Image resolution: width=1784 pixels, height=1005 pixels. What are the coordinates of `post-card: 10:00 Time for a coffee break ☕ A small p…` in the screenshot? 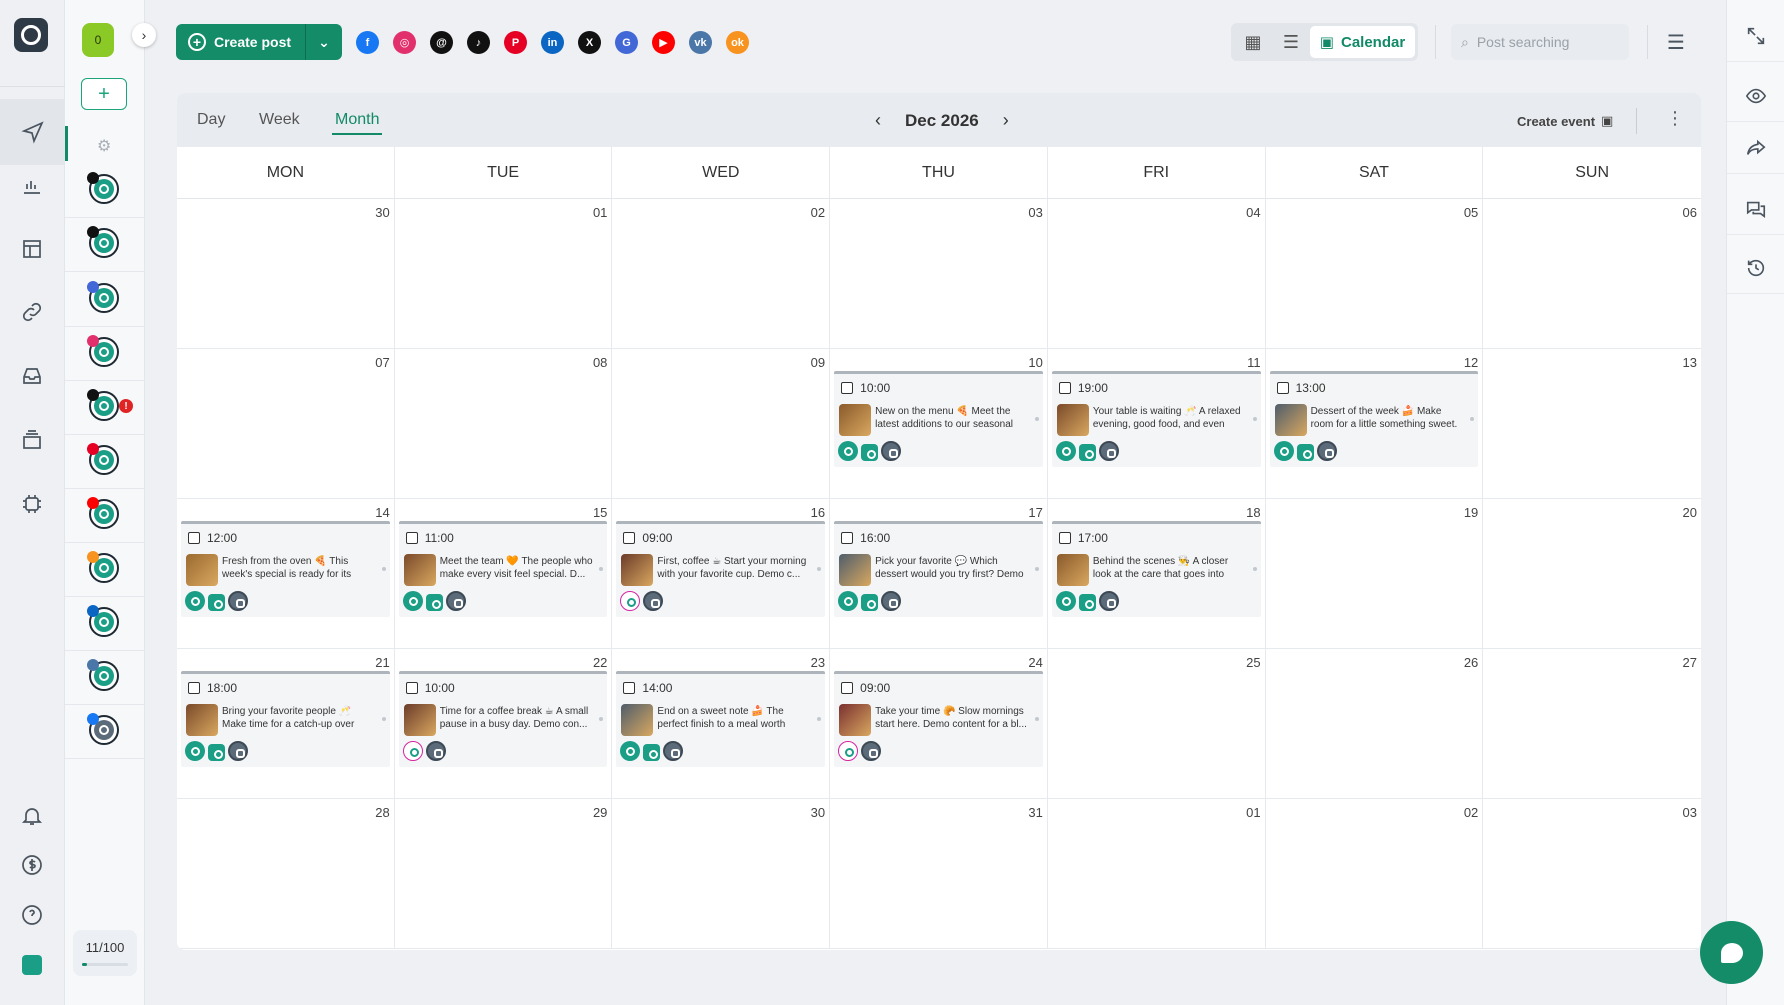 It's located at (503, 719).